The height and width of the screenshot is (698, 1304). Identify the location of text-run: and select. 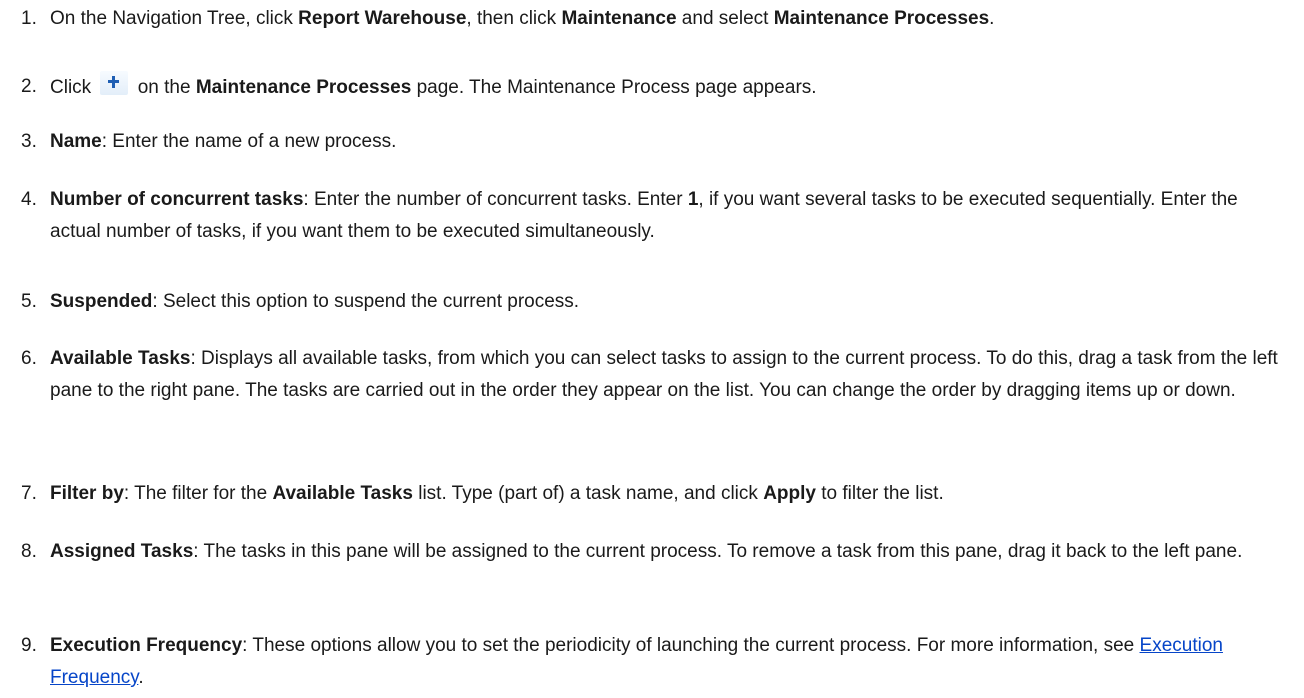
(725, 18).